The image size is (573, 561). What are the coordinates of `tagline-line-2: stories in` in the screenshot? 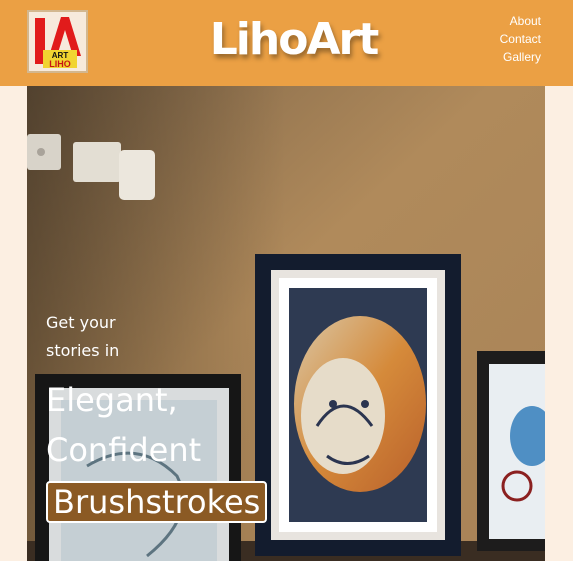 It's located at (83, 350).